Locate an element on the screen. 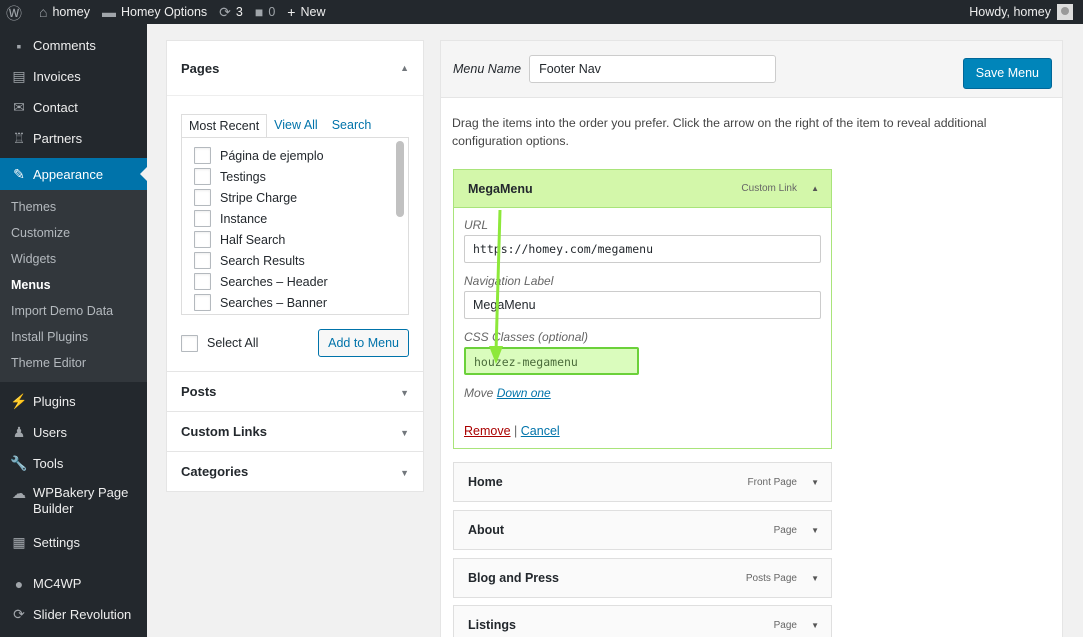 The height and width of the screenshot is (637, 1083). menu-item-type: Custom Link is located at coordinates (769, 188).